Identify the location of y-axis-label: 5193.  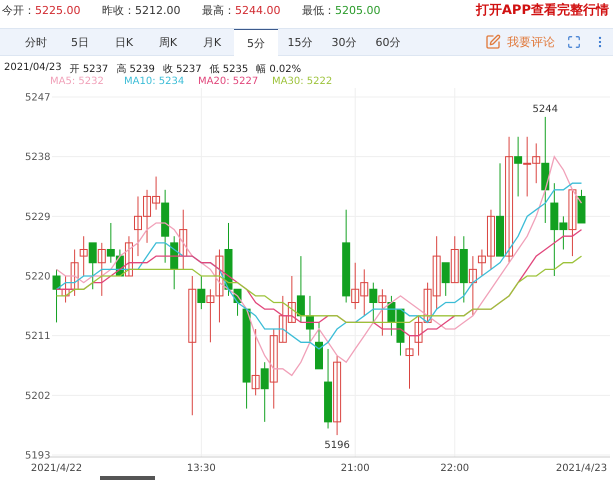
(37, 456).